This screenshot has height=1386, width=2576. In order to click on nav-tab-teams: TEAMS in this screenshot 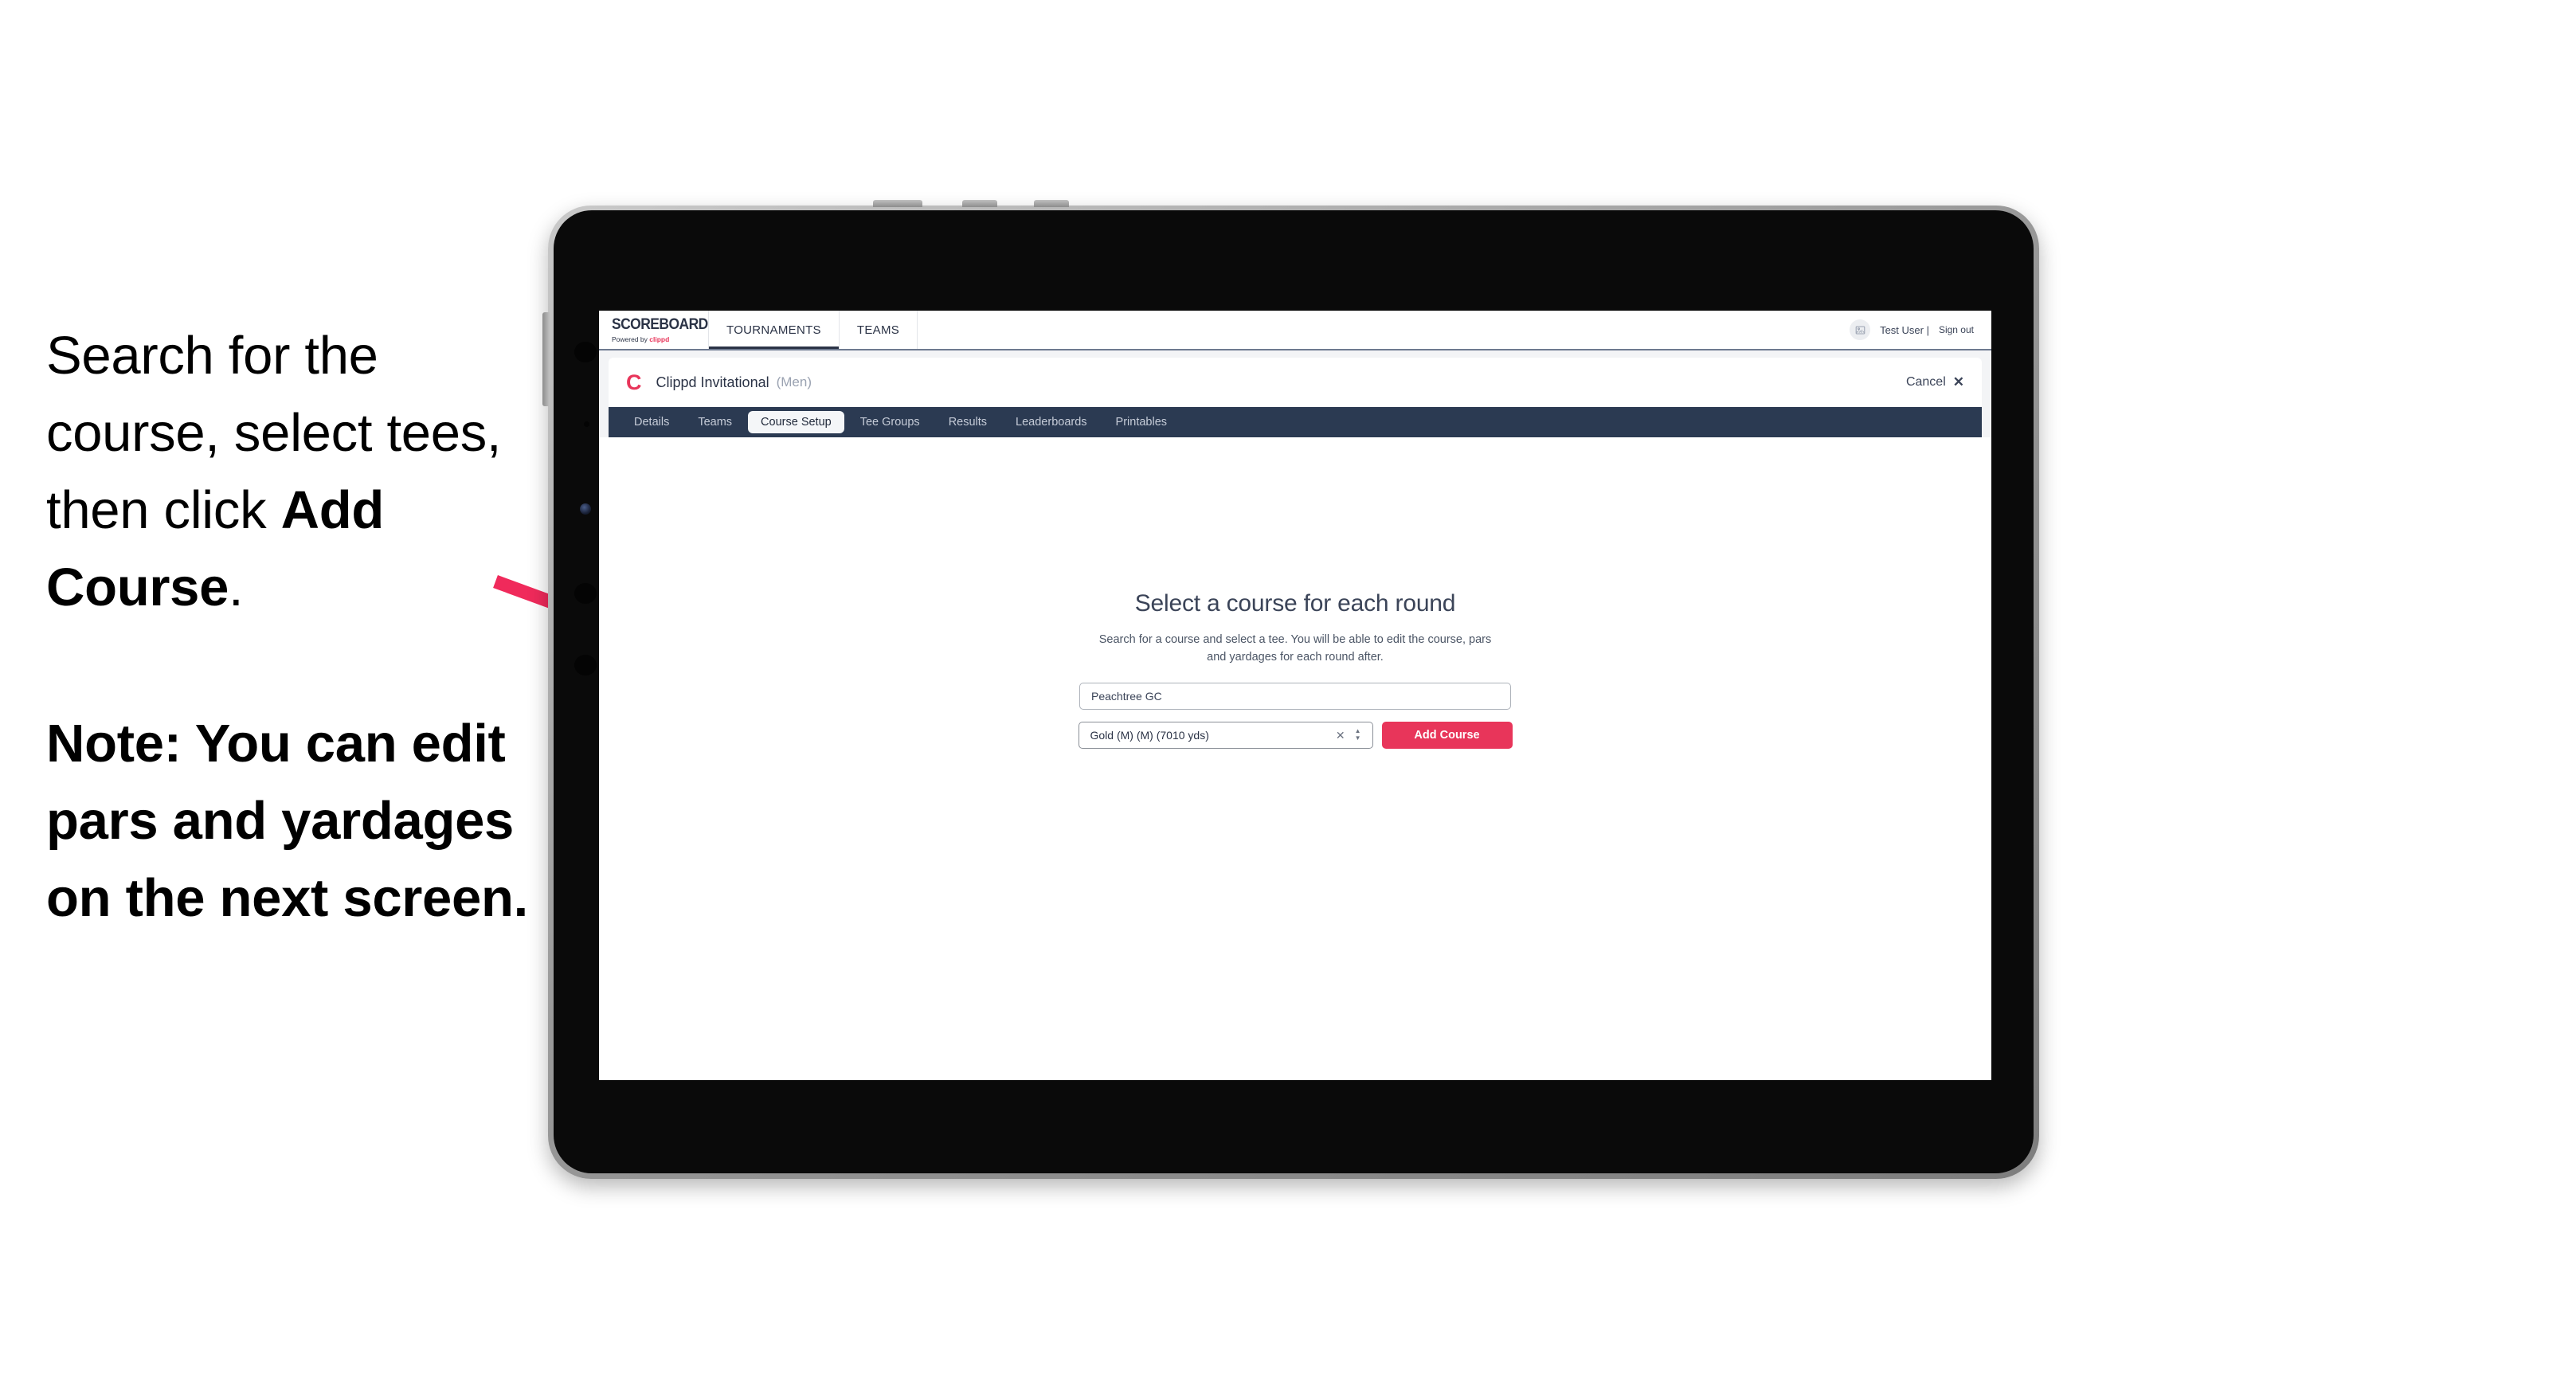, I will do `click(878, 330)`.